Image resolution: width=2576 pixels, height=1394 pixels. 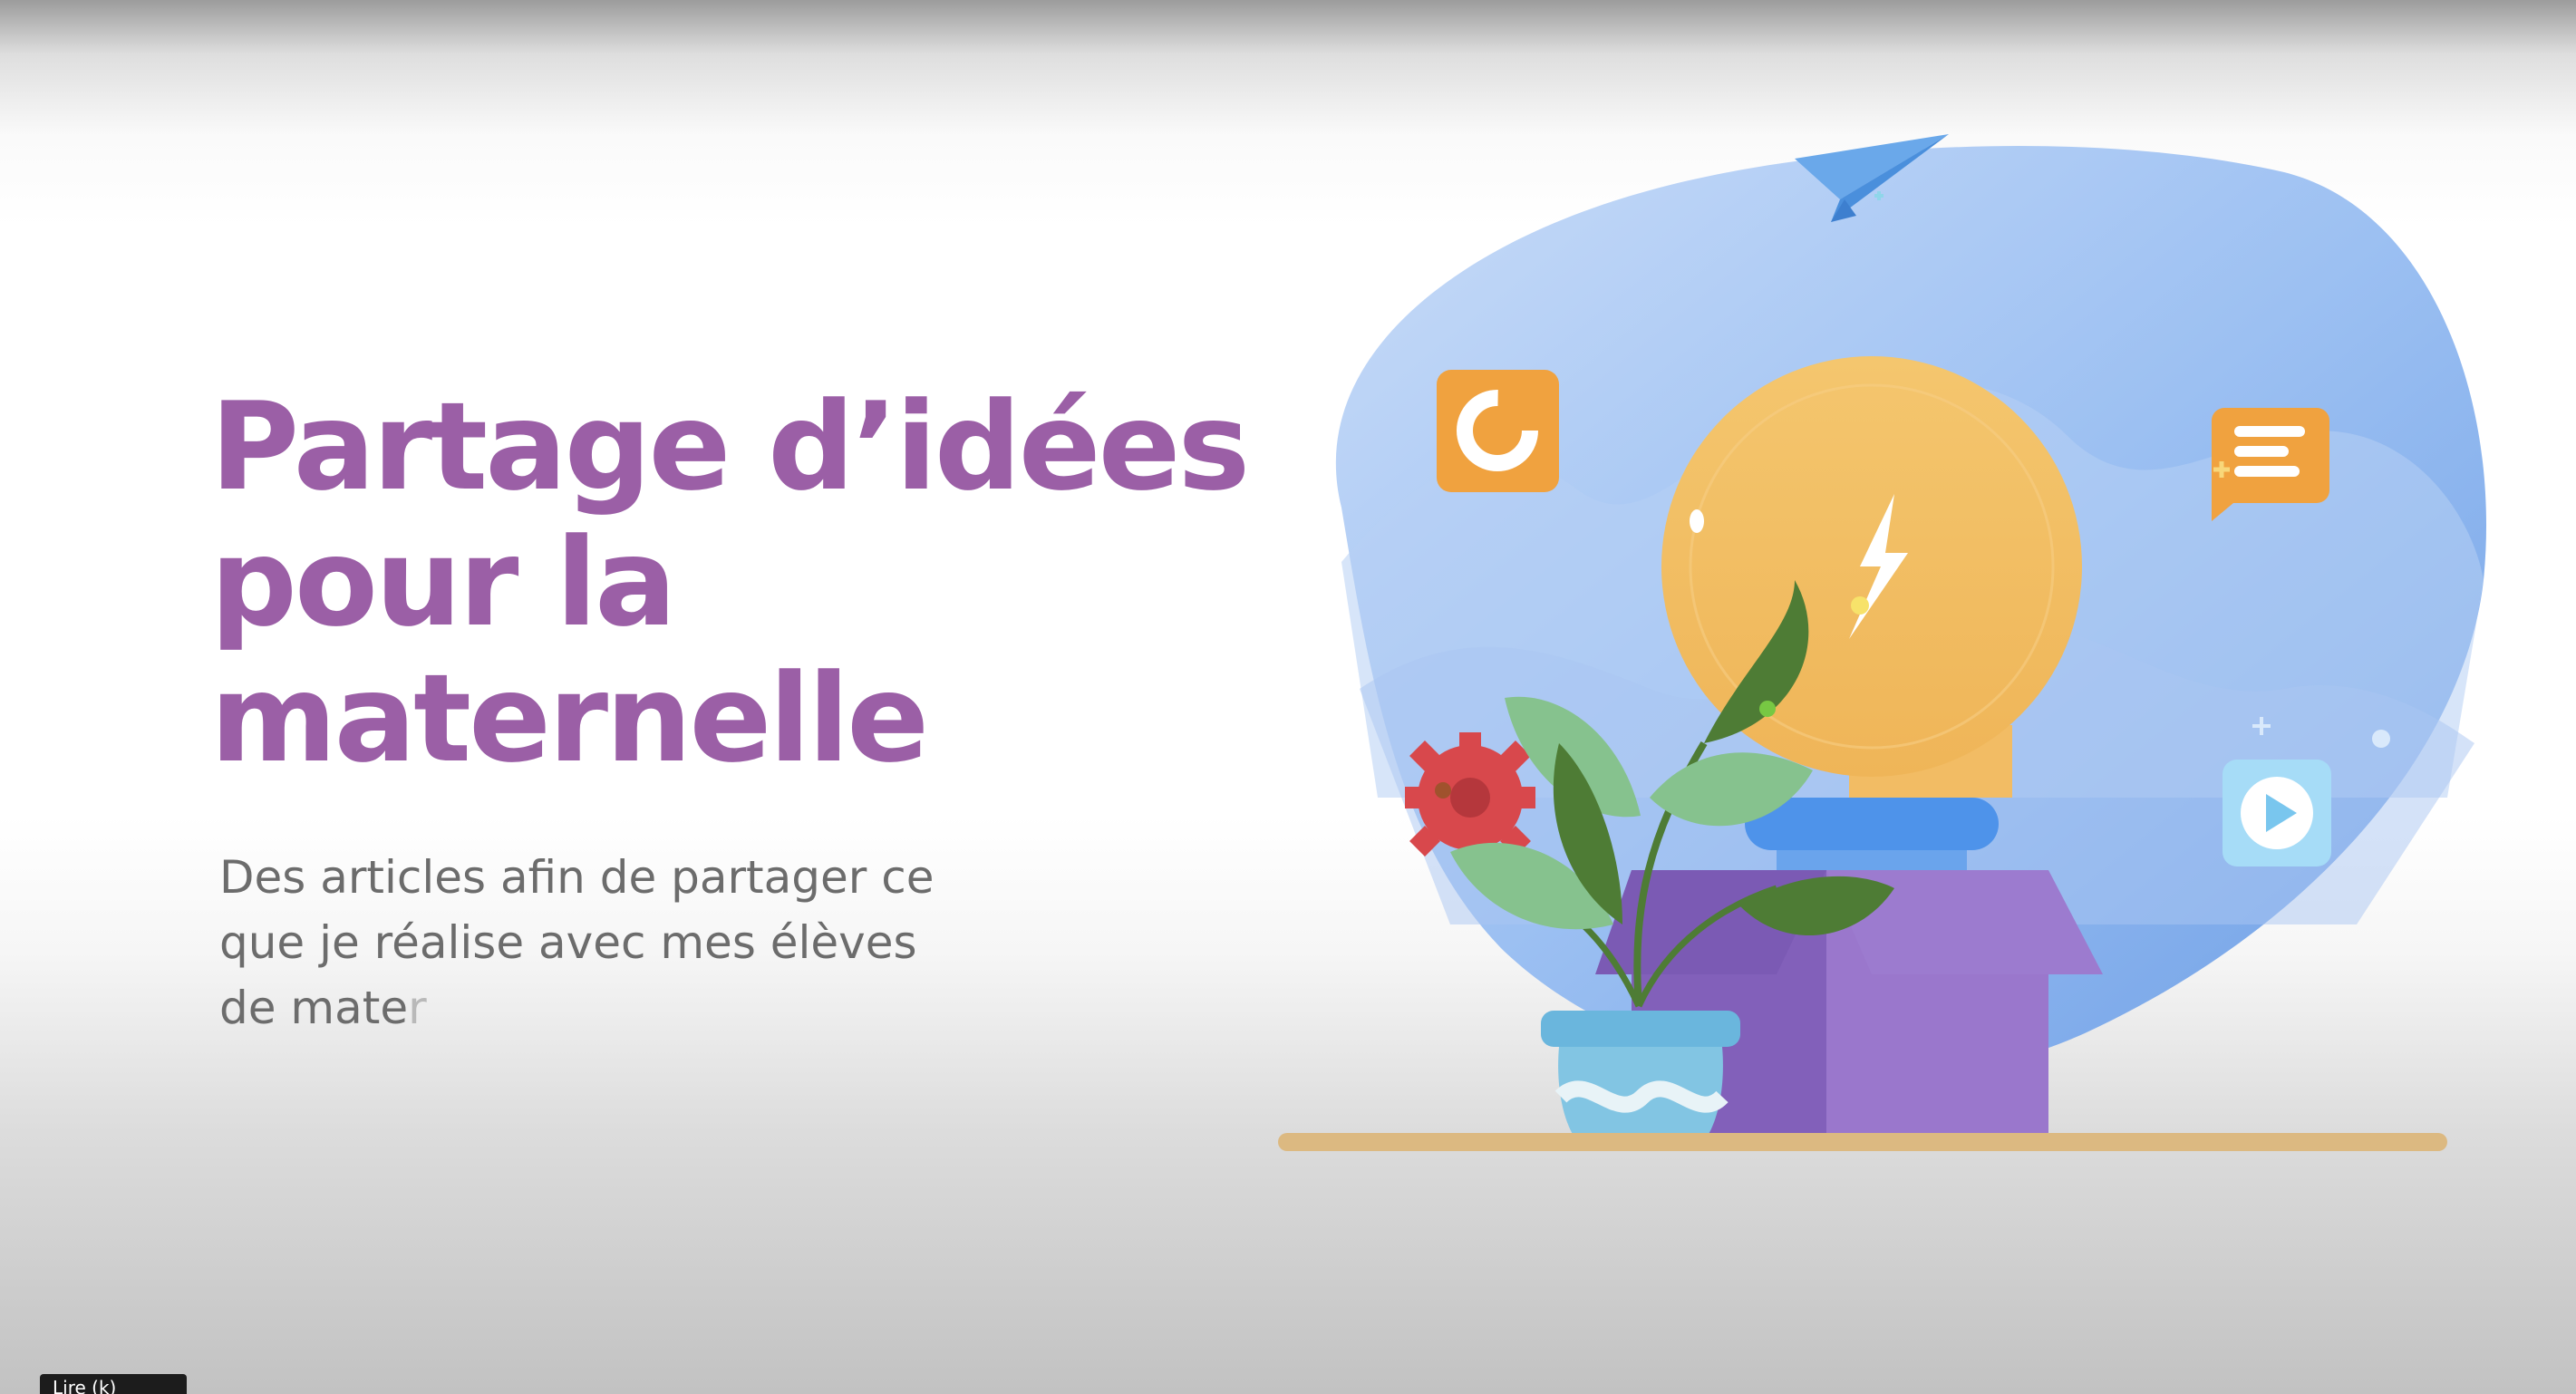 I want to click on donut-chart-icon, so click(x=1498, y=431).